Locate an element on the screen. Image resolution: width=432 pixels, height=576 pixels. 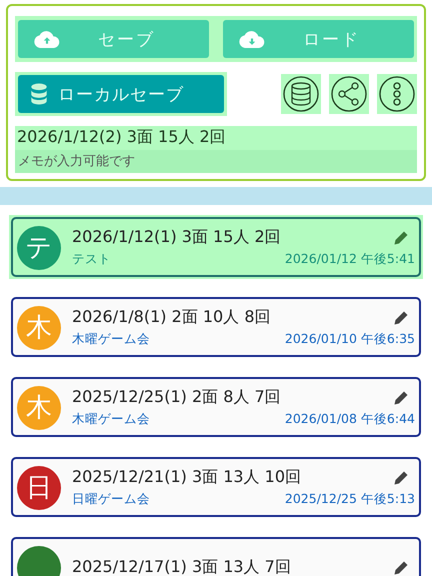
current-title: 2026/1/12(2) 3面 15人 2回 is located at coordinates (121, 137).